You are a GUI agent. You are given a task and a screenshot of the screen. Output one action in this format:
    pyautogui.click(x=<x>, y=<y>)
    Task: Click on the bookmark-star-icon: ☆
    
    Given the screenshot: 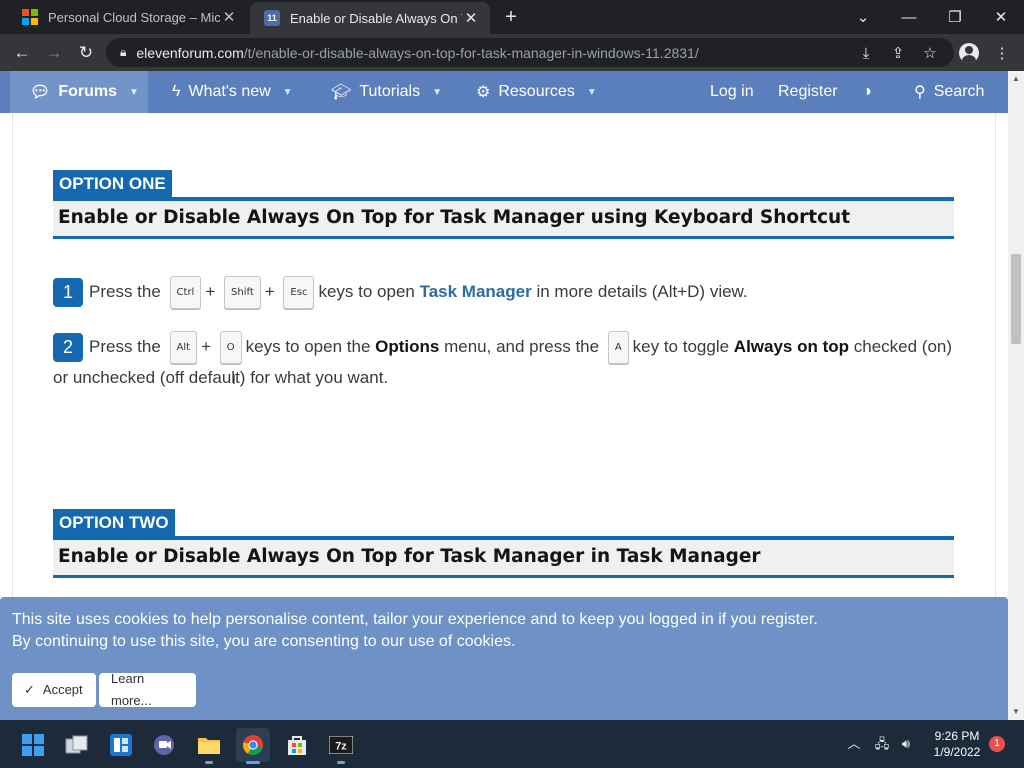 What is the action you would take?
    pyautogui.click(x=930, y=53)
    